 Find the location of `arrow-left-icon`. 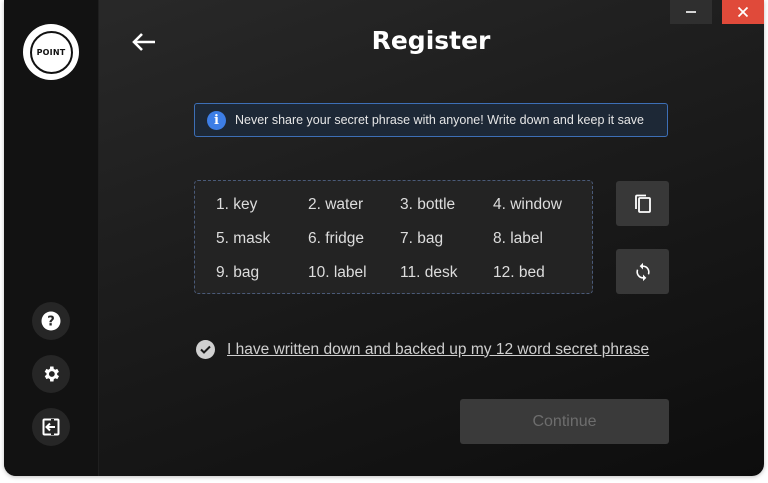

arrow-left-icon is located at coordinates (143, 42).